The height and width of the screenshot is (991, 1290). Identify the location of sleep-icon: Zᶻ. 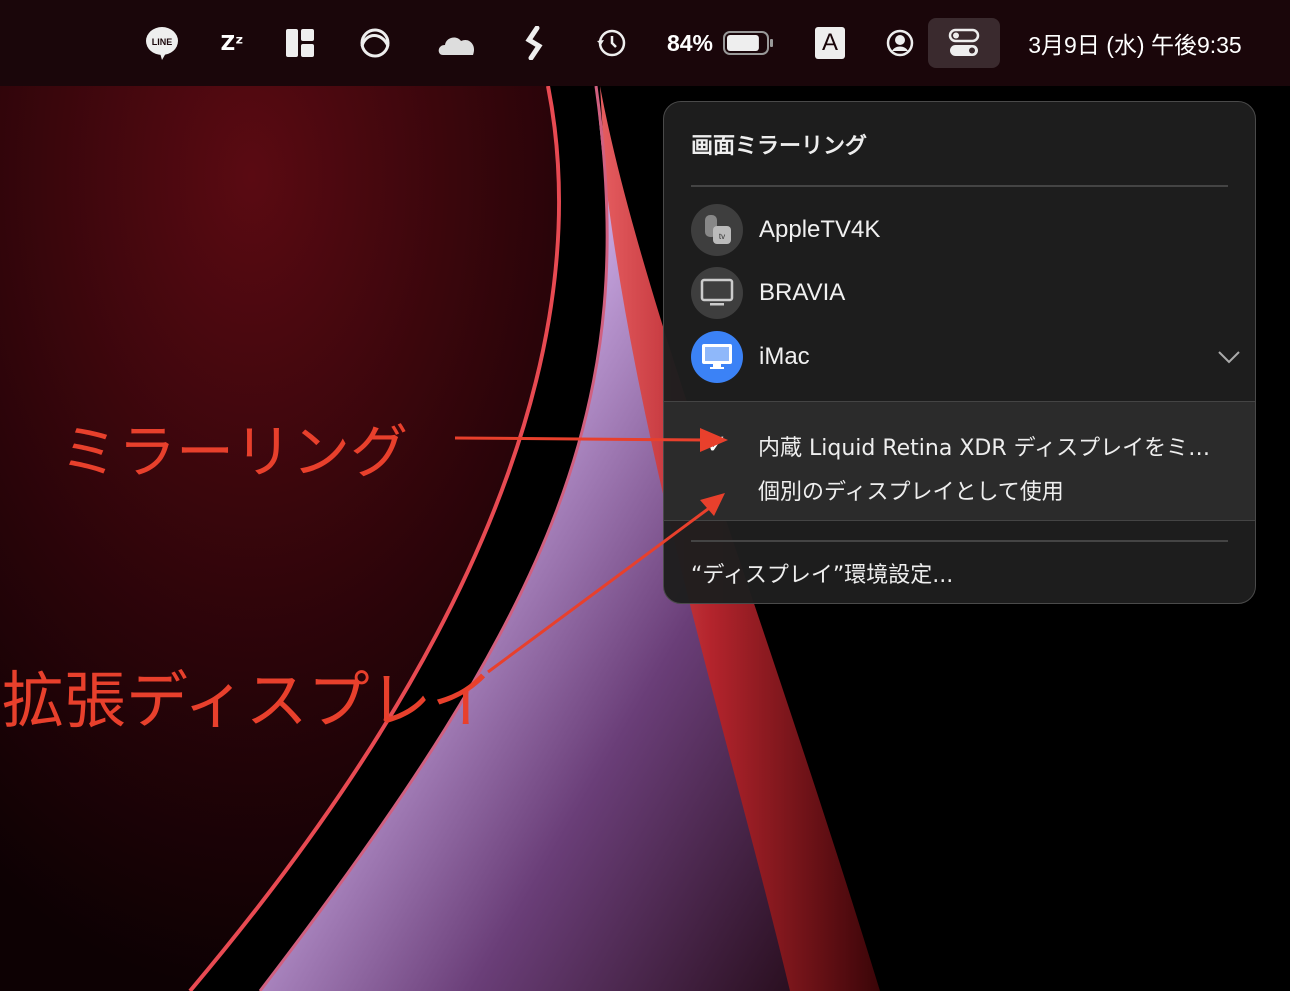
(232, 43).